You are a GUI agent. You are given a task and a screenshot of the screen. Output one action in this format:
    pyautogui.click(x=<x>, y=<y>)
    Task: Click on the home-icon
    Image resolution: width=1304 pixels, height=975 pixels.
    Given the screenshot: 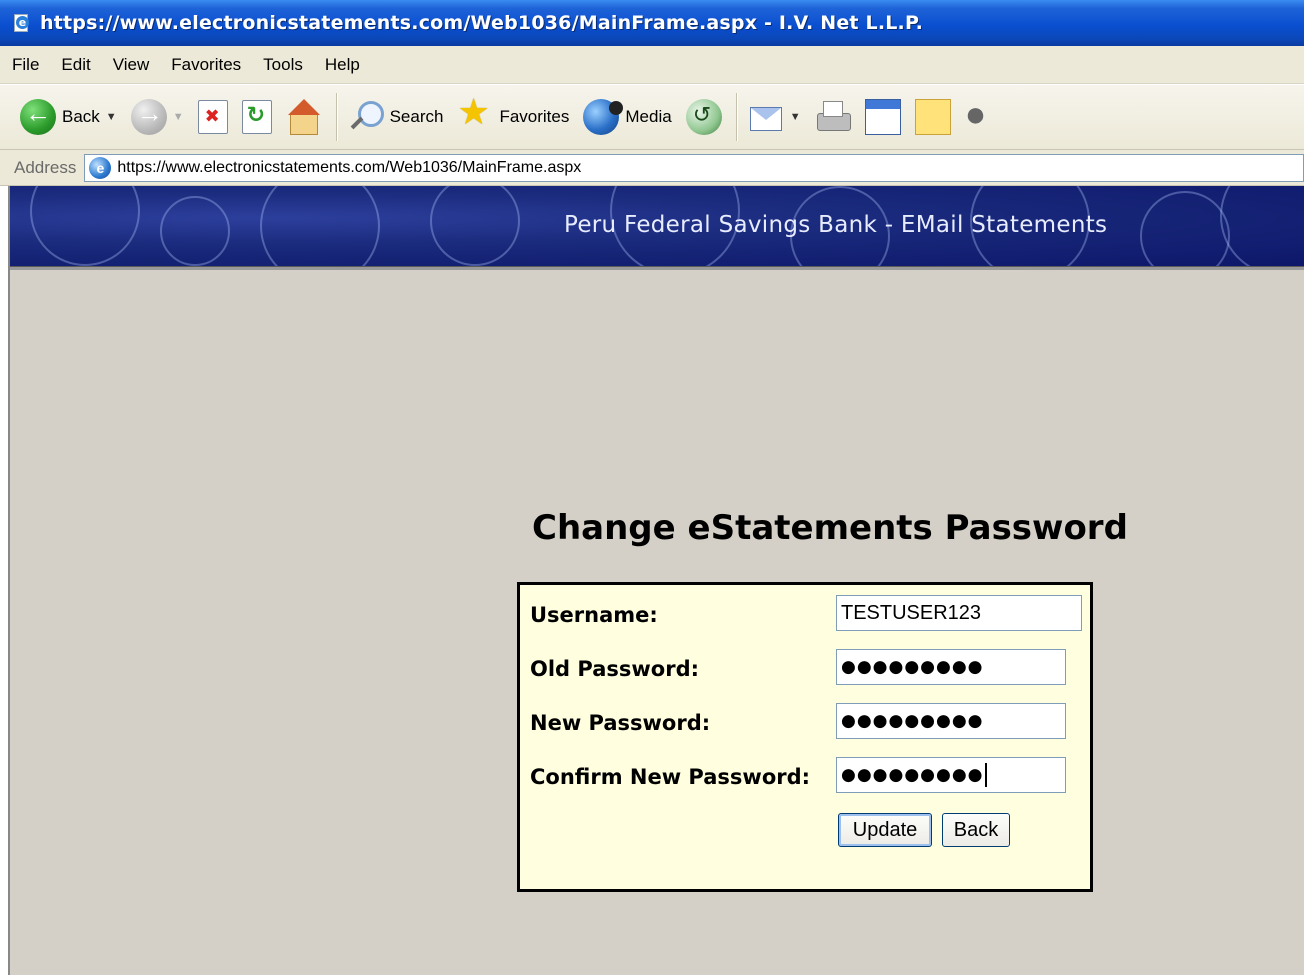 What is the action you would take?
    pyautogui.click(x=304, y=117)
    